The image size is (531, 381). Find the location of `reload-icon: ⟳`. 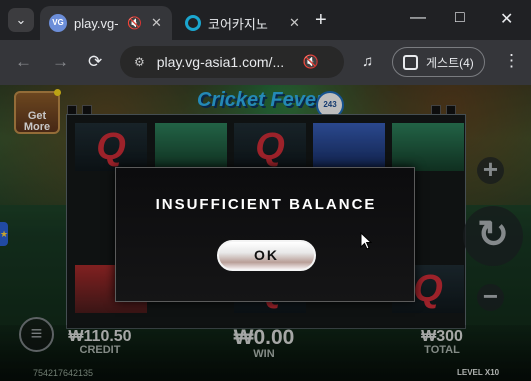

reload-icon: ⟳ is located at coordinates (95, 62).